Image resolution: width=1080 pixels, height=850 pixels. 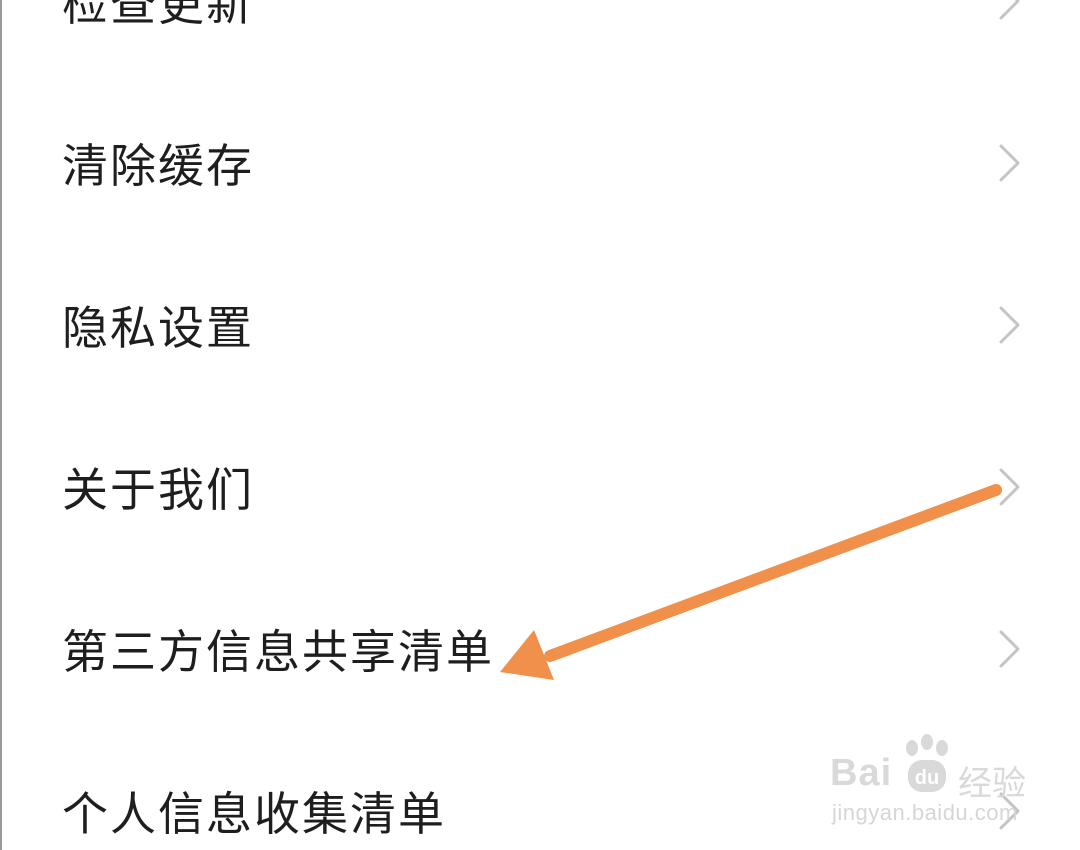 I want to click on menu-item-check-update: 检查更新, so click(x=541, y=41).